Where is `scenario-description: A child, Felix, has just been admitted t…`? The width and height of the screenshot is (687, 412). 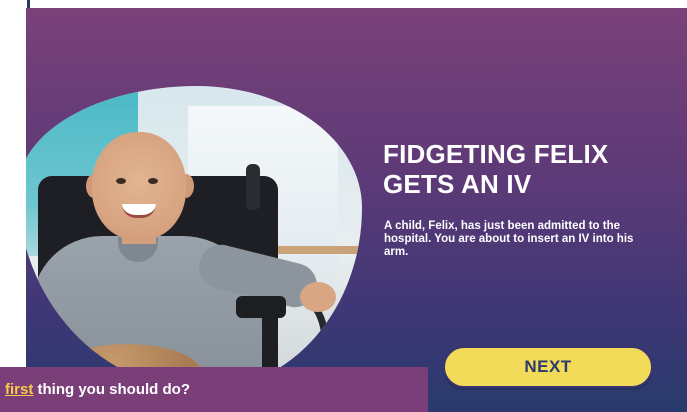
scenario-description: A child, Felix, has just been admitted t… is located at coordinates (509, 239).